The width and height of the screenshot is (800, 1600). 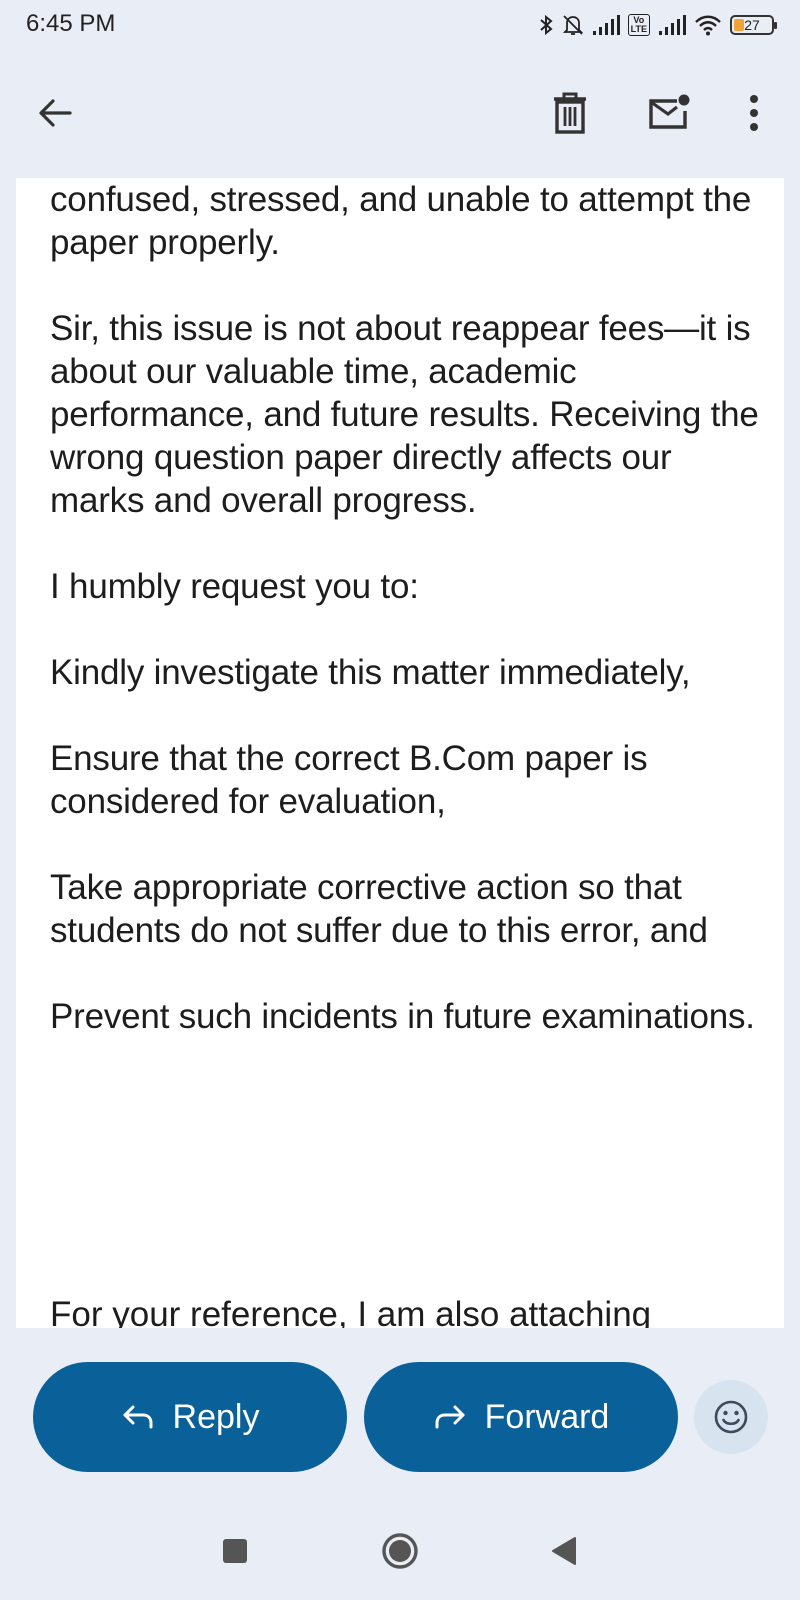 What do you see at coordinates (638, 25) in the screenshot?
I see `volte-icon: Vo LTE` at bounding box center [638, 25].